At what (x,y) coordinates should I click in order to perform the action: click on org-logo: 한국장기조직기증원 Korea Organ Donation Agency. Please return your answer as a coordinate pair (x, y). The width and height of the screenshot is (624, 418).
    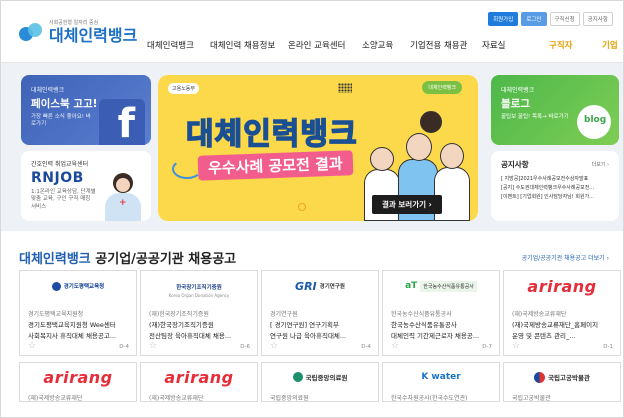
    Looking at the image, I should click on (199, 291).